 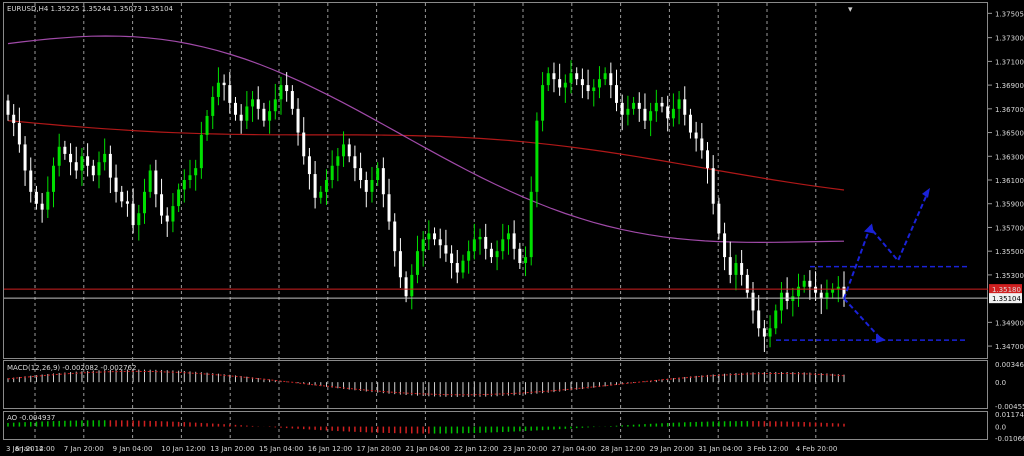 What do you see at coordinates (720, 449) in the screenshot?
I see `time-tick-label: 31 Jan 04:00` at bounding box center [720, 449].